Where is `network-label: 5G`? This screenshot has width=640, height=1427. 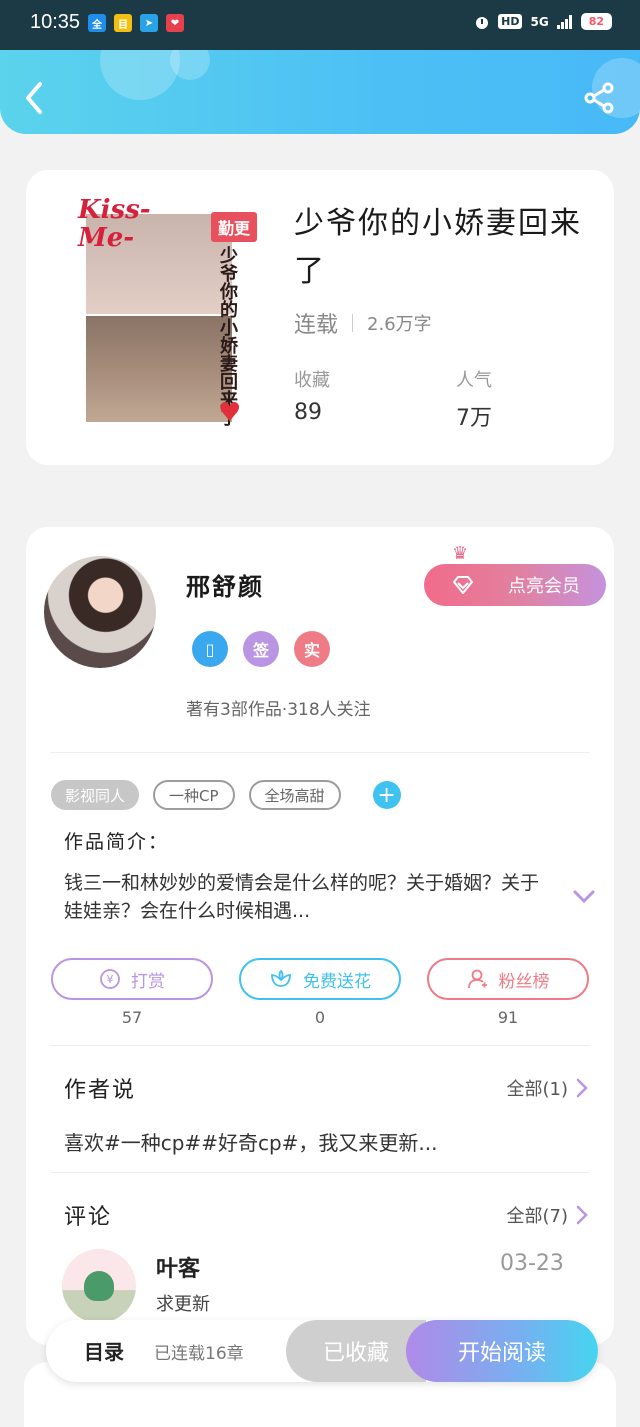 network-label: 5G is located at coordinates (539, 21).